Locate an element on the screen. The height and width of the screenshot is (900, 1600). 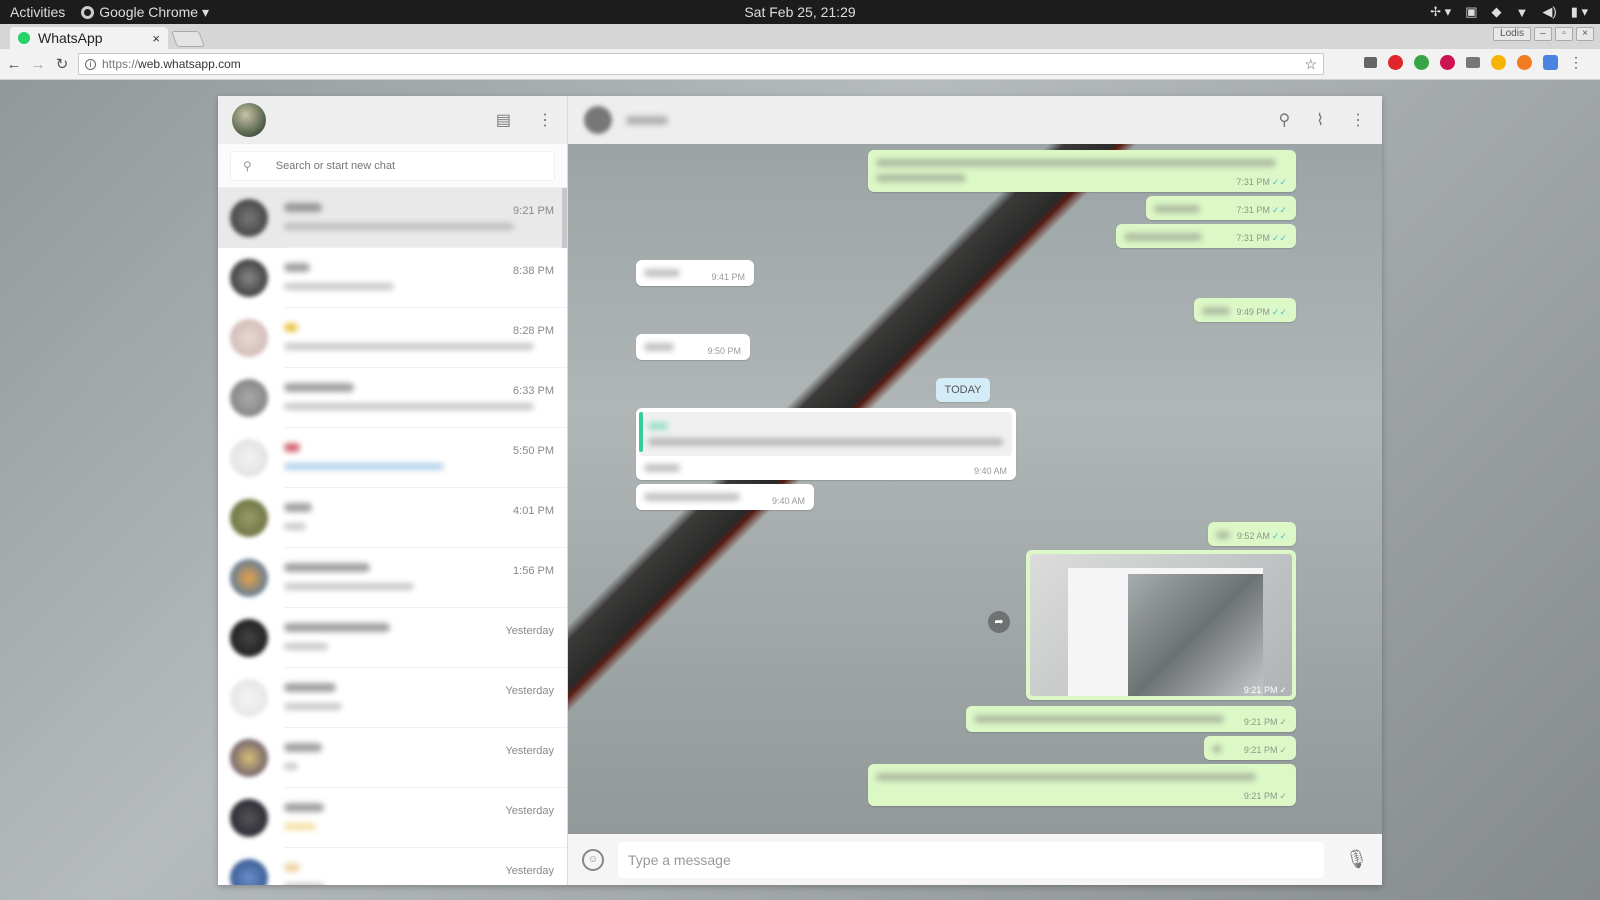
search-box: ⚲ is located at coordinates (392, 166).